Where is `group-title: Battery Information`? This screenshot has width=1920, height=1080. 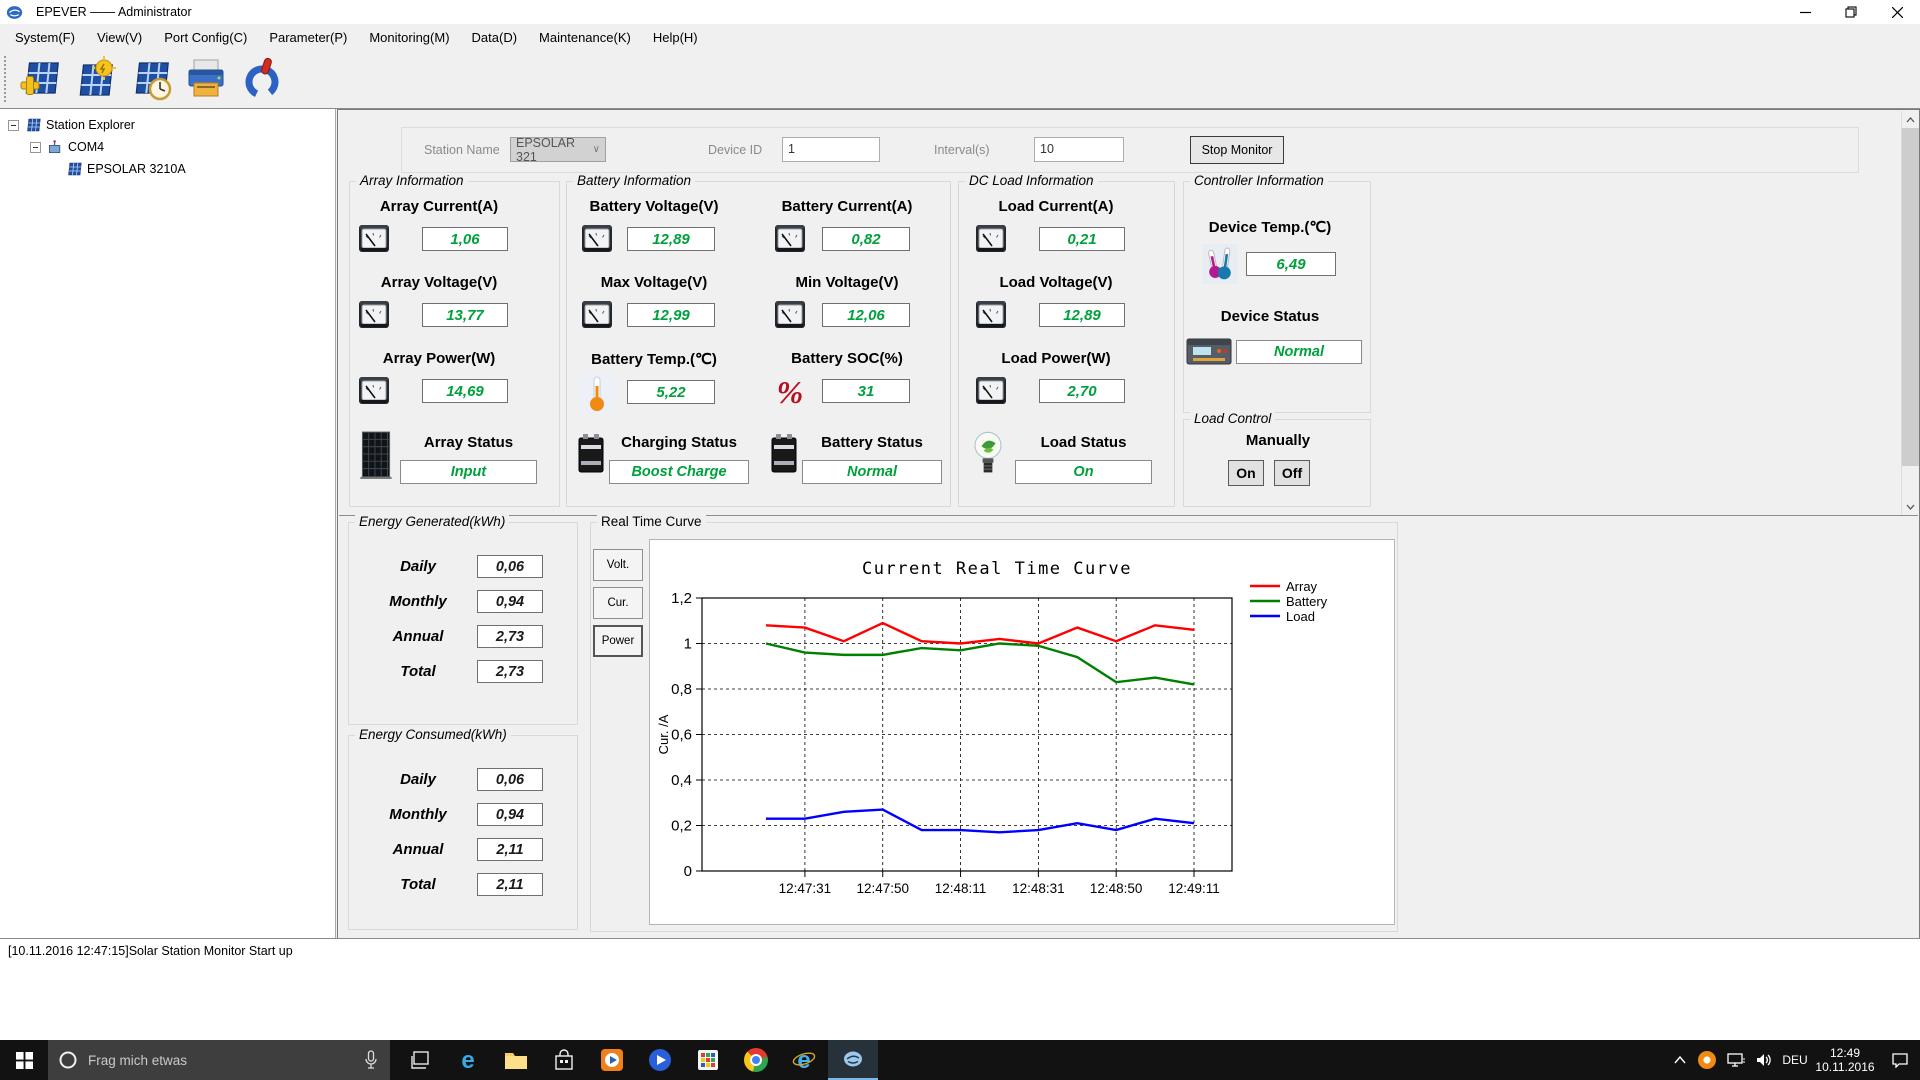
group-title: Battery Information is located at coordinates (634, 180).